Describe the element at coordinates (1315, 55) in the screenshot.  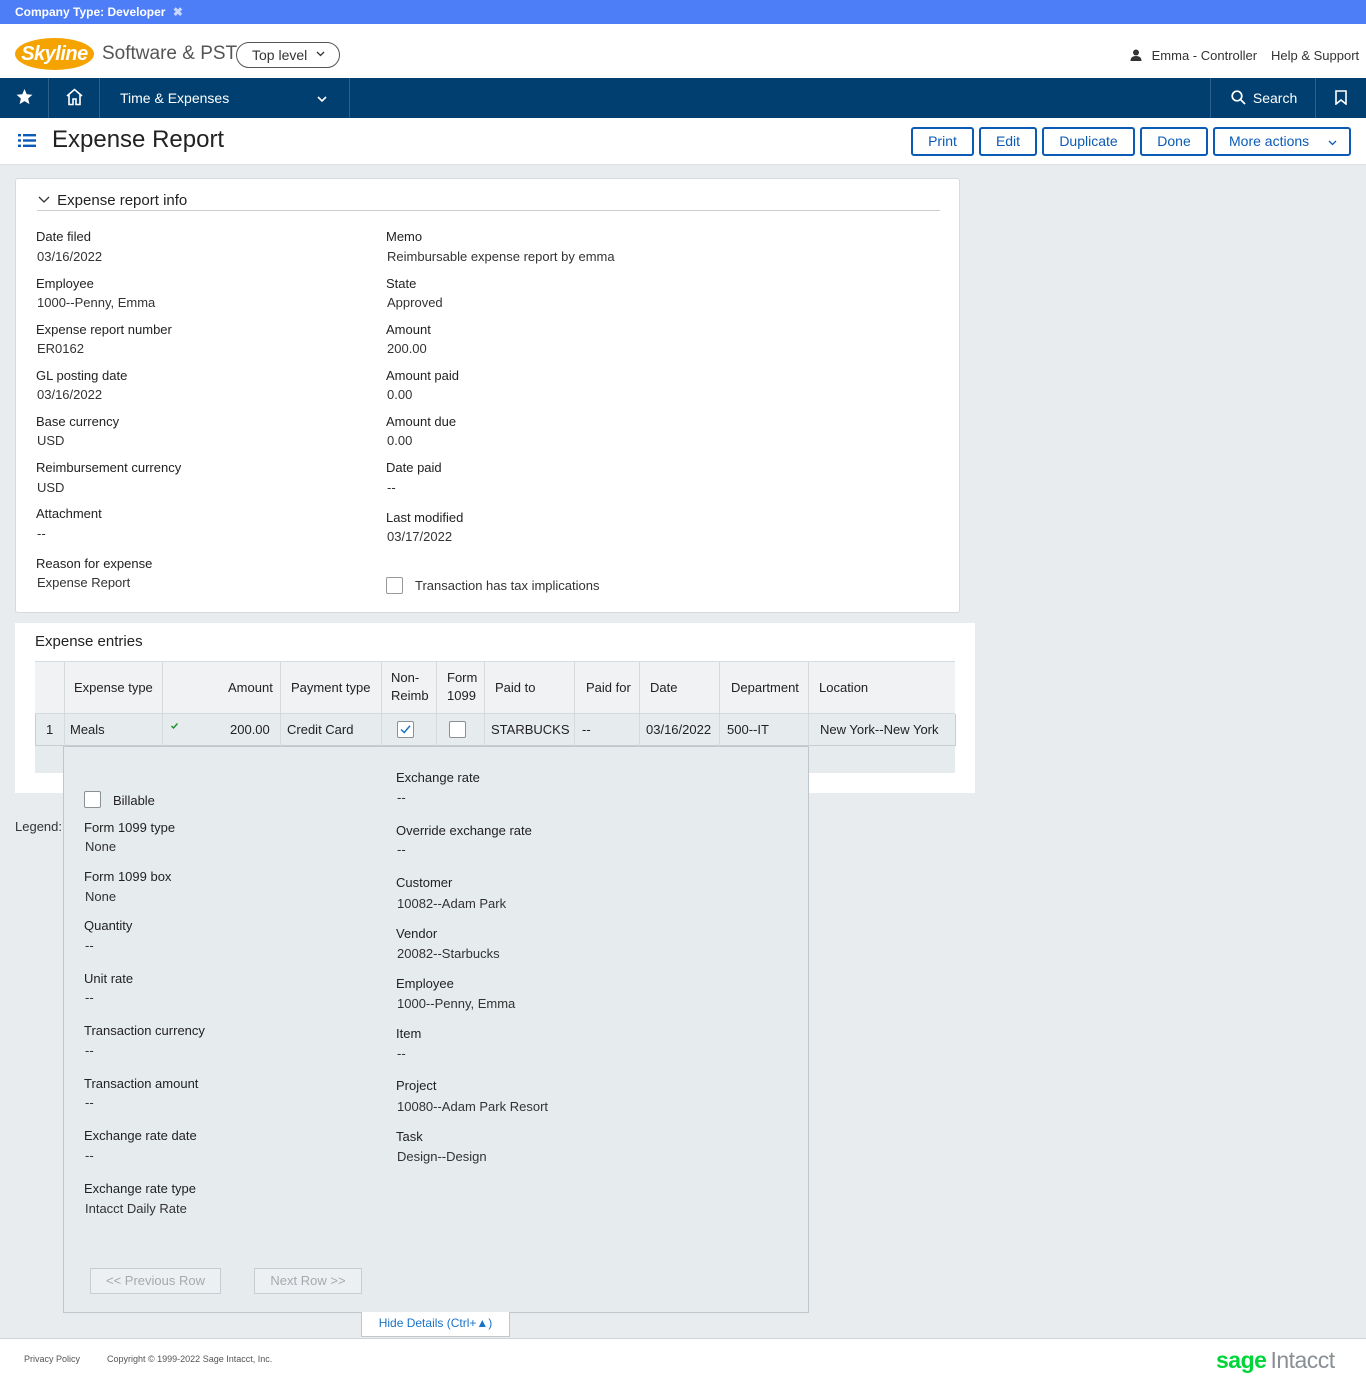
I see `help-support-link: Help & Support` at that location.